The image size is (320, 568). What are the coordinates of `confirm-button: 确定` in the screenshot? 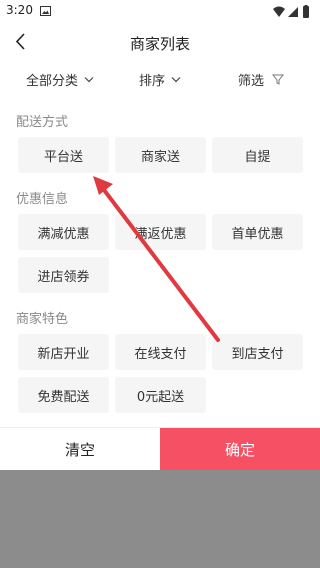 It's located at (240, 449).